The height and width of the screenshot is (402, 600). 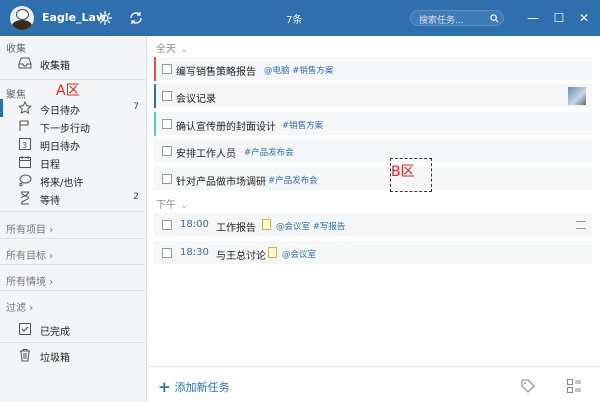 I want to click on sidebar-item-tomorrow: 3 明日待办, so click(x=73, y=144).